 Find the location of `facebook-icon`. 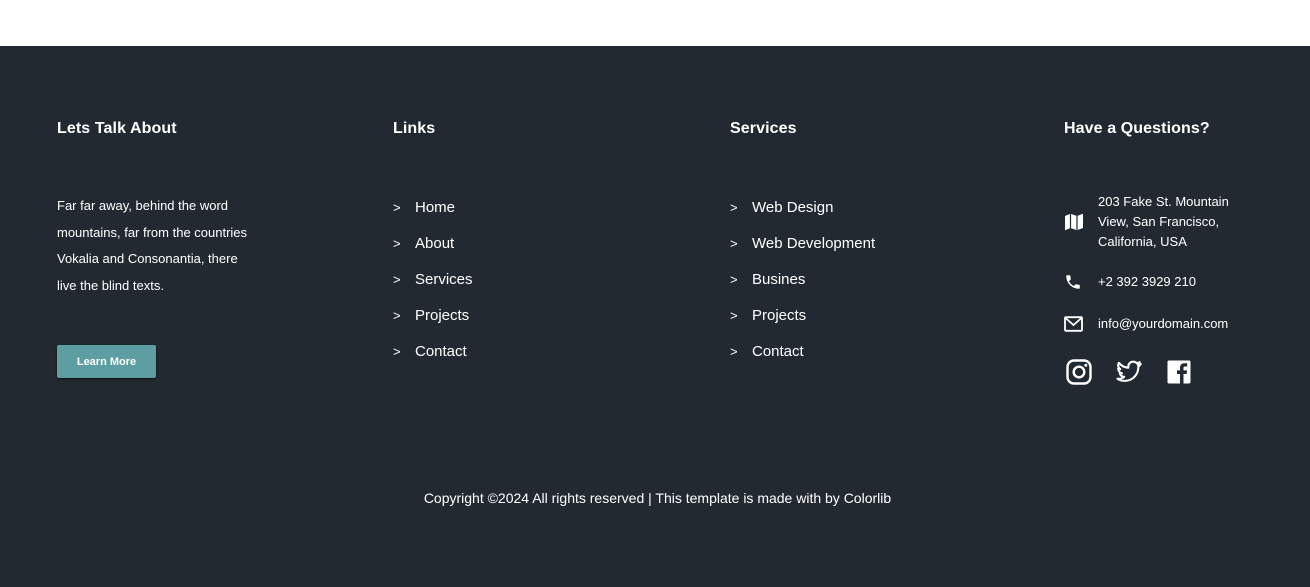

facebook-icon is located at coordinates (1179, 372).